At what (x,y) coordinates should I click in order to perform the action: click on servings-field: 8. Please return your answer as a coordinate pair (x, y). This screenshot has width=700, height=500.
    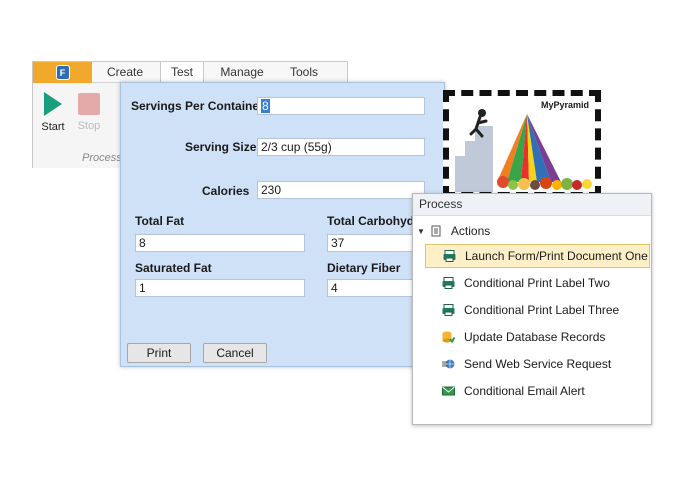
    Looking at the image, I should click on (341, 106).